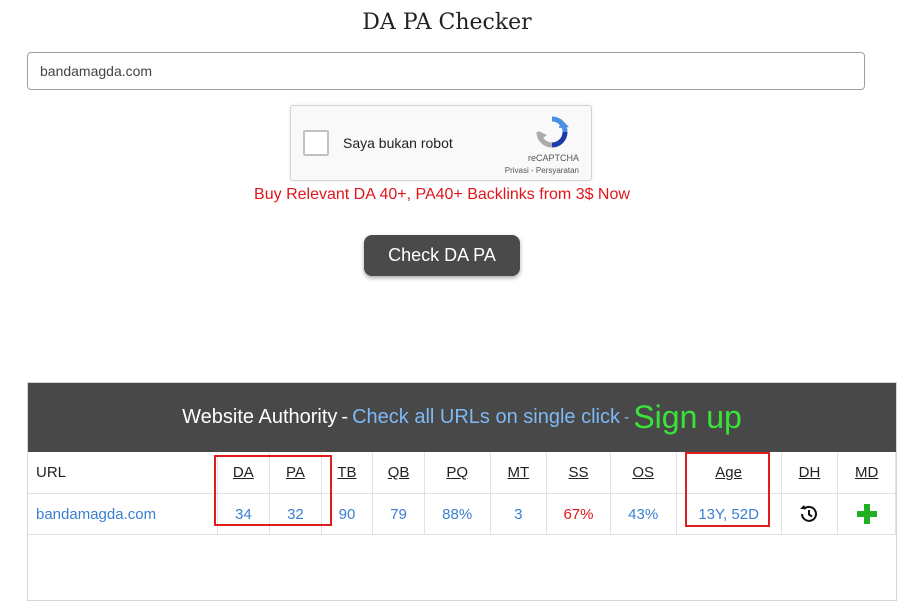  Describe the element at coordinates (729, 514) in the screenshot. I see `row-age: 13Y, 52D` at that location.